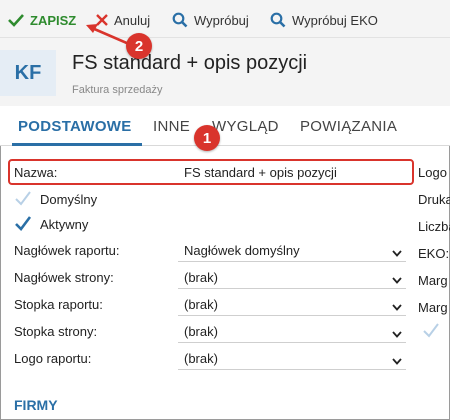 The image size is (450, 420). Describe the element at coordinates (201, 358) in the screenshot. I see `report-logo-value: (brak)` at that location.